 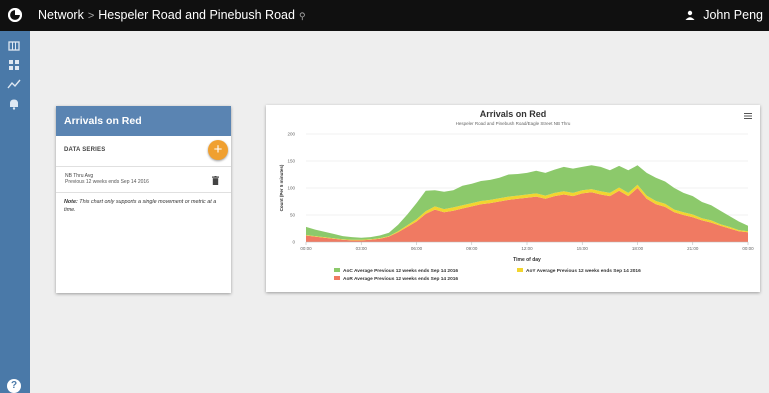 I want to click on sidebar: ?, so click(x=15, y=212).